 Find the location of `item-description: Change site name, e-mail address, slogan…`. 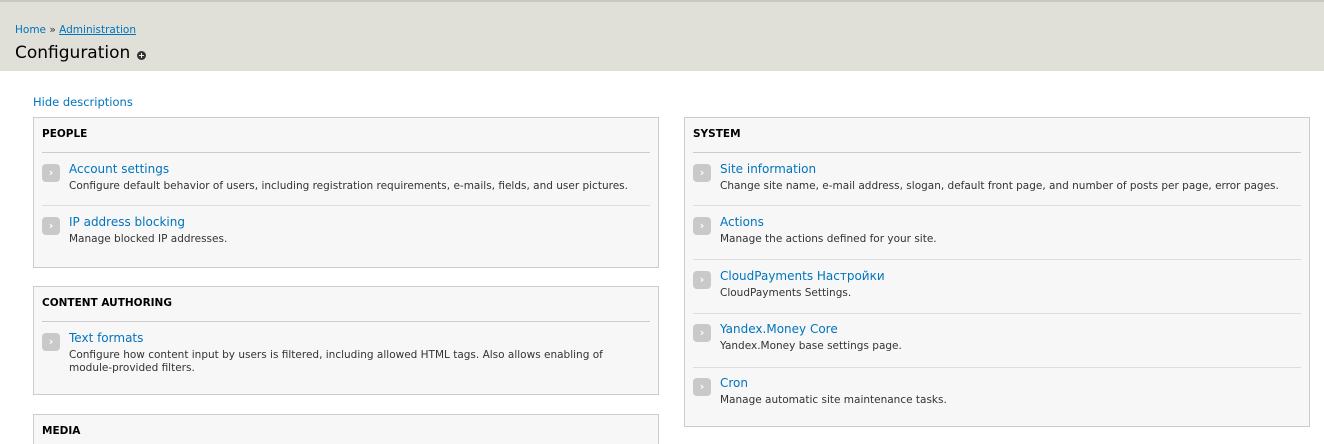

item-description: Change site name, e-mail address, slogan… is located at coordinates (999, 186).